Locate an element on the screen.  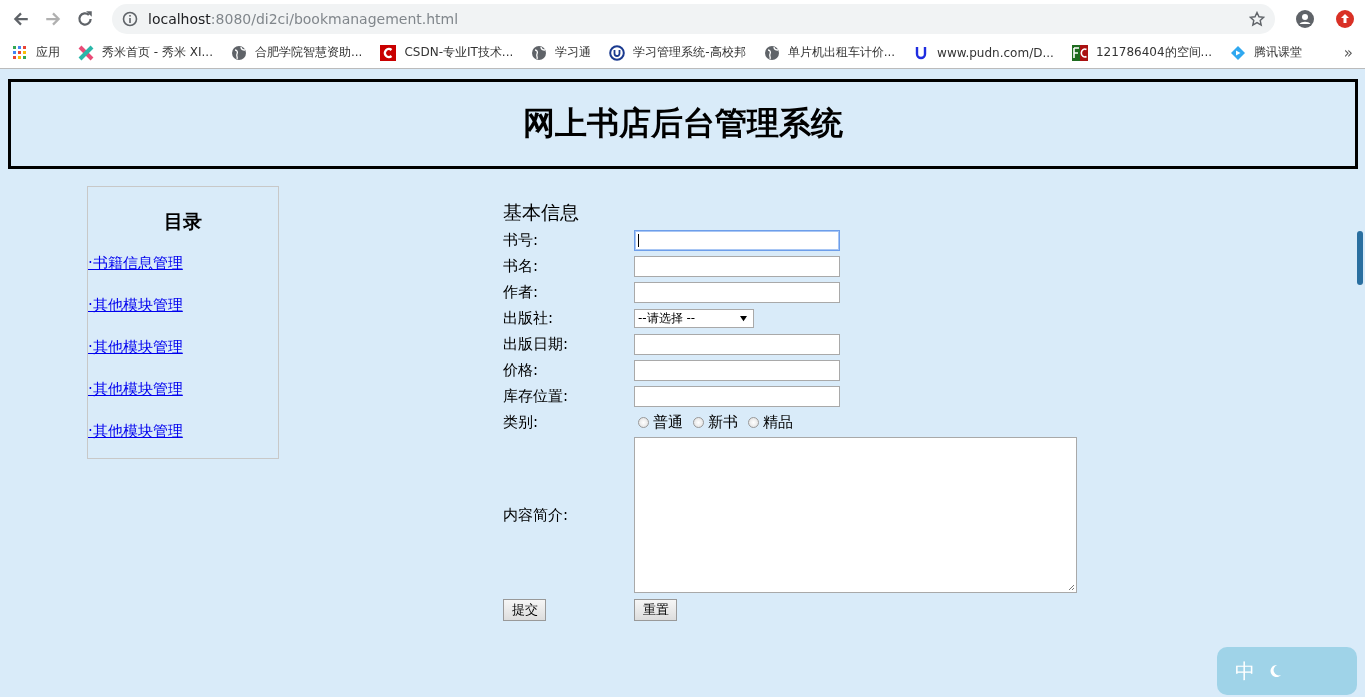
field-label: 价格: is located at coordinates (521, 370).